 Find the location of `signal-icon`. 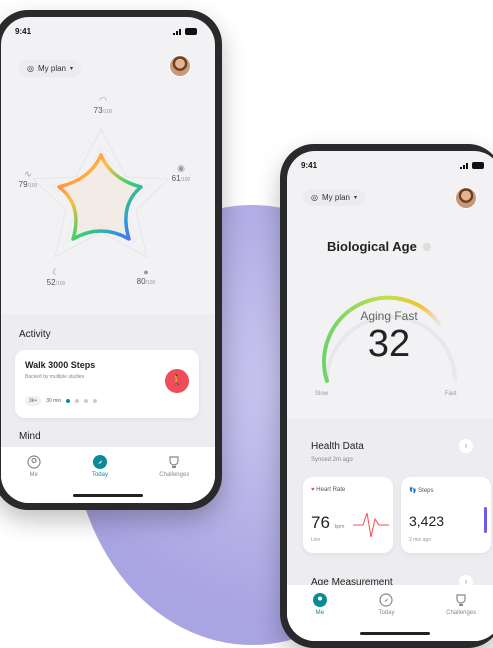

signal-icon is located at coordinates (464, 165).